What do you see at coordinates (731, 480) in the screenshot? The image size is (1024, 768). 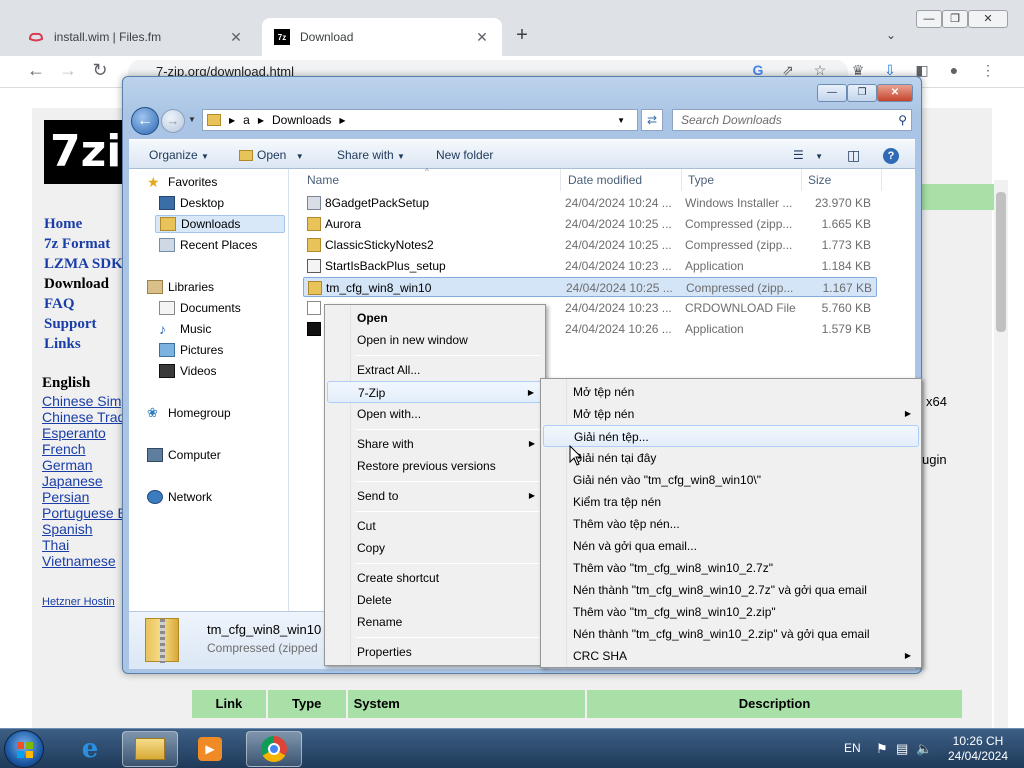 I see `menu-item: Giải nén vào "tm_cfg_win8_win10\"` at bounding box center [731, 480].